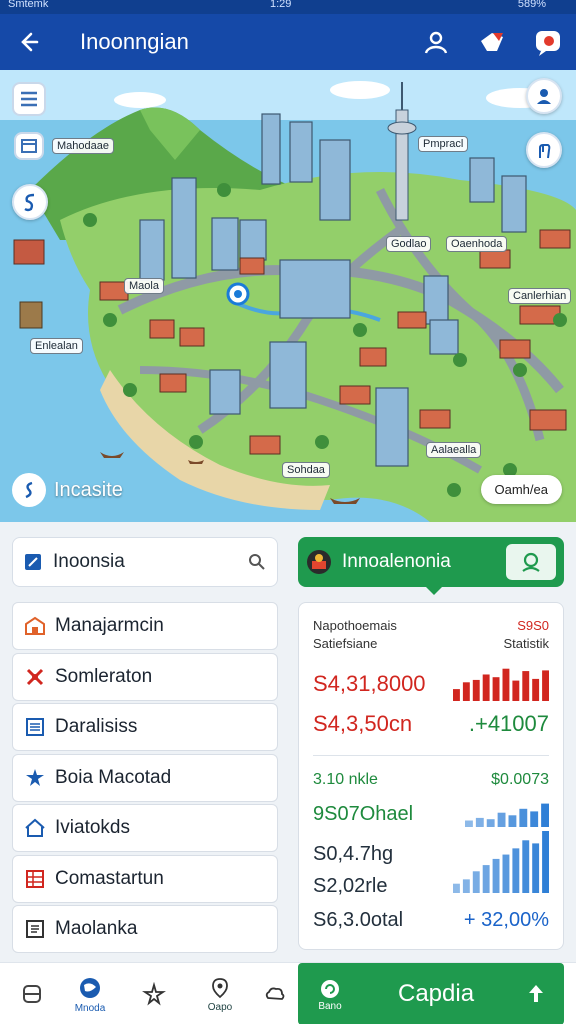 The width and height of the screenshot is (576, 1024). I want to click on hand-icon, so click(545, 151).